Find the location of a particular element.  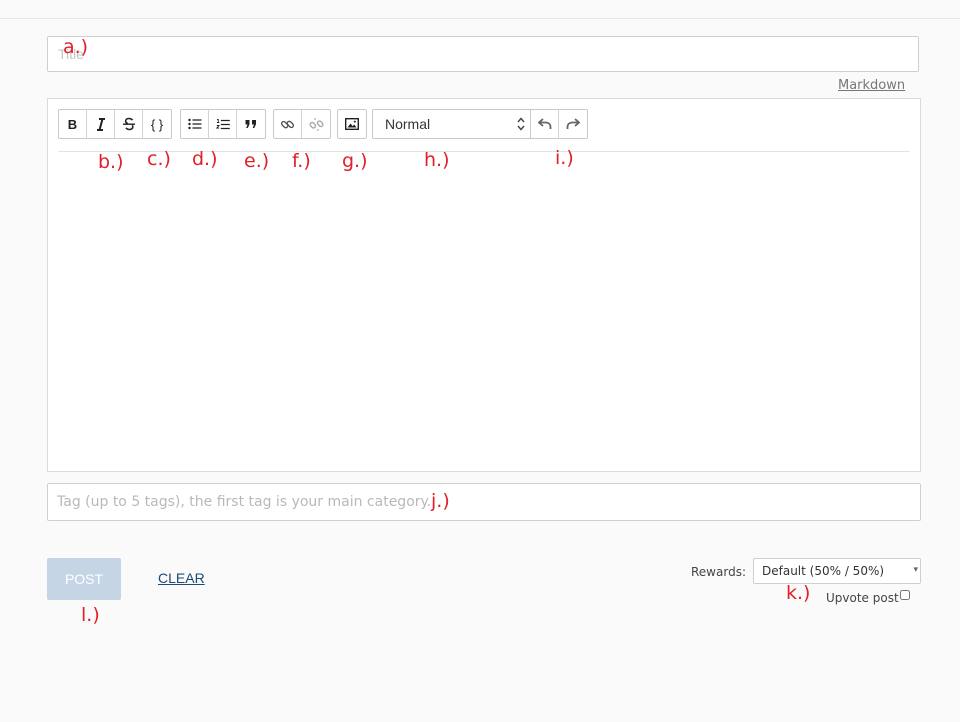

bold-button: B is located at coordinates (73, 124).